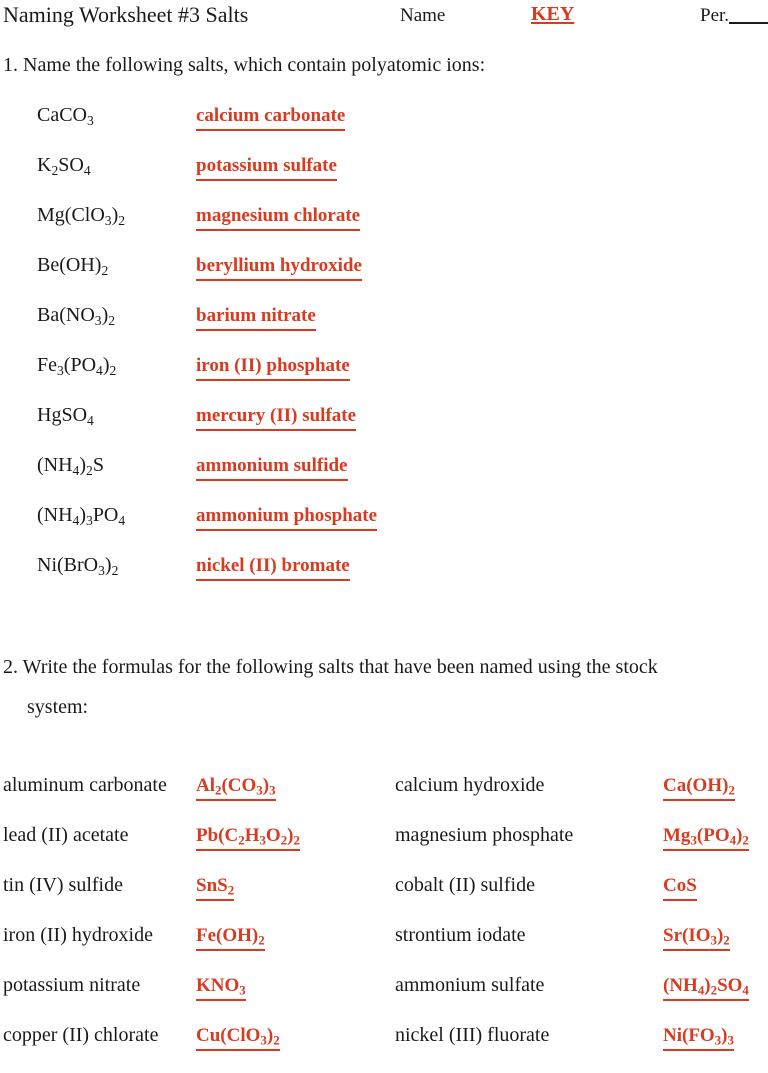 The height and width of the screenshot is (1073, 768). What do you see at coordinates (470, 785) in the screenshot?
I see `compound-name-right: calcium hydroxide` at bounding box center [470, 785].